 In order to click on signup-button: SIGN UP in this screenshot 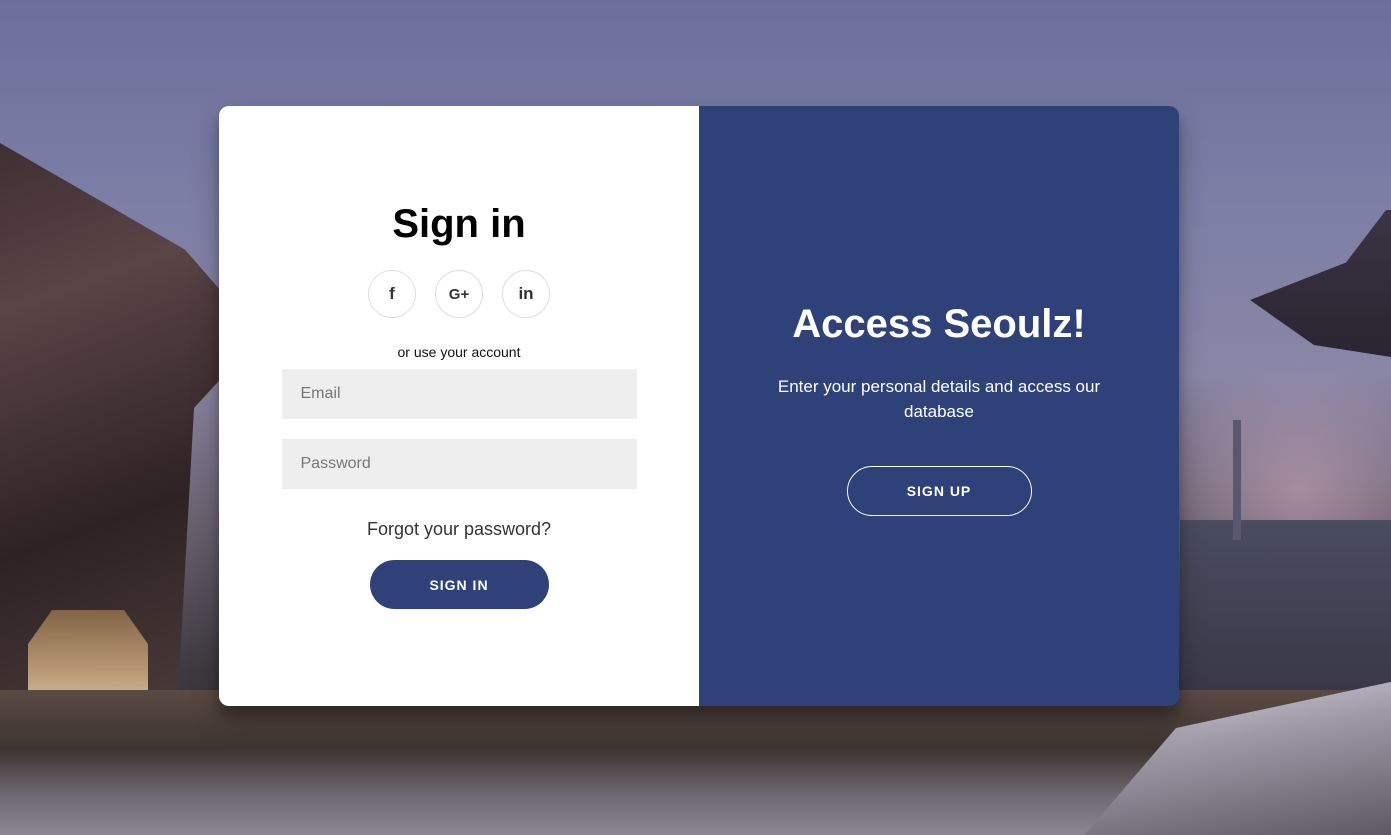, I will do `click(939, 491)`.